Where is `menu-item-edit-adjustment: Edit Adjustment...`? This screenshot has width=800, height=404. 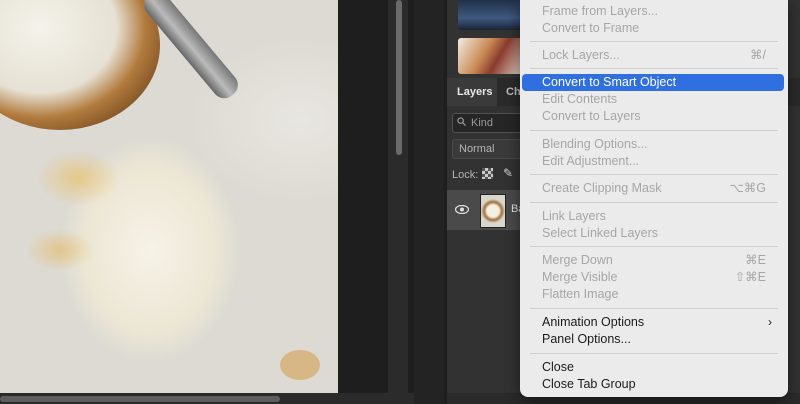
menu-item-edit-adjustment: Edit Adjustment... is located at coordinates (591, 161).